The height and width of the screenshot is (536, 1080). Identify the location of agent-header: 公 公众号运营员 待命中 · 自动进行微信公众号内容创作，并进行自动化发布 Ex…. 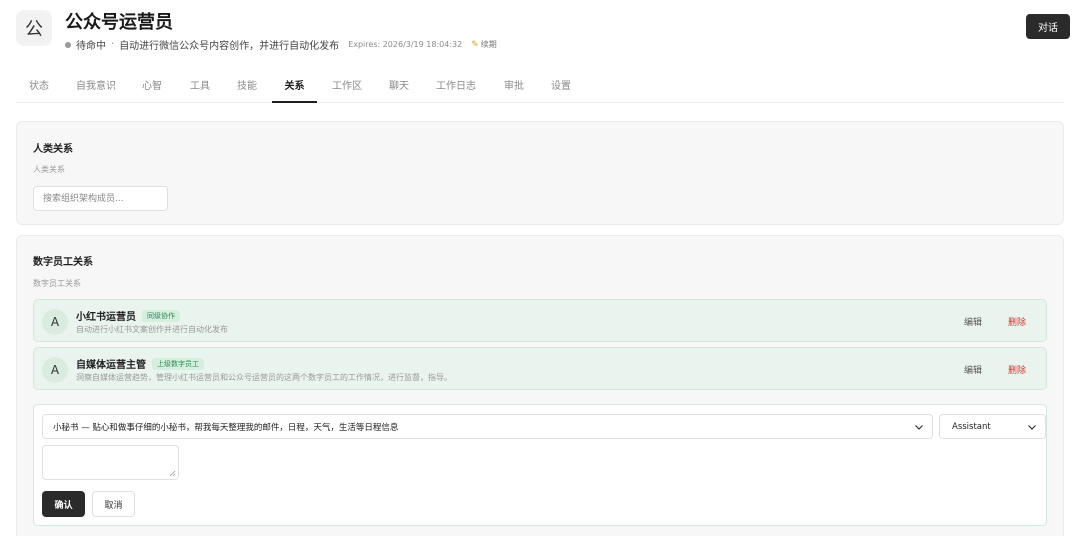
(543, 30).